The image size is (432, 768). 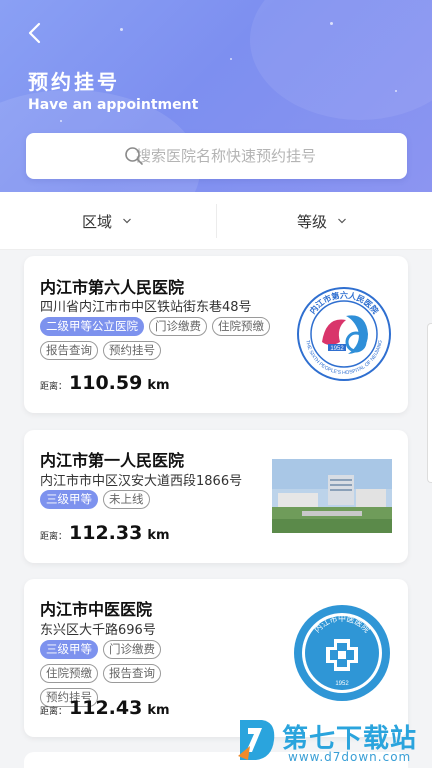 I want to click on hospital-name: 内江市第六人民医院, so click(x=112, y=287).